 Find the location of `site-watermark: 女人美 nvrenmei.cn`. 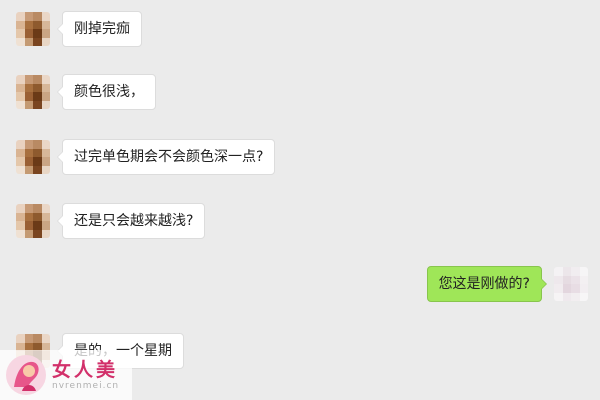

site-watermark: 女人美 nvrenmei.cn is located at coordinates (66, 375).